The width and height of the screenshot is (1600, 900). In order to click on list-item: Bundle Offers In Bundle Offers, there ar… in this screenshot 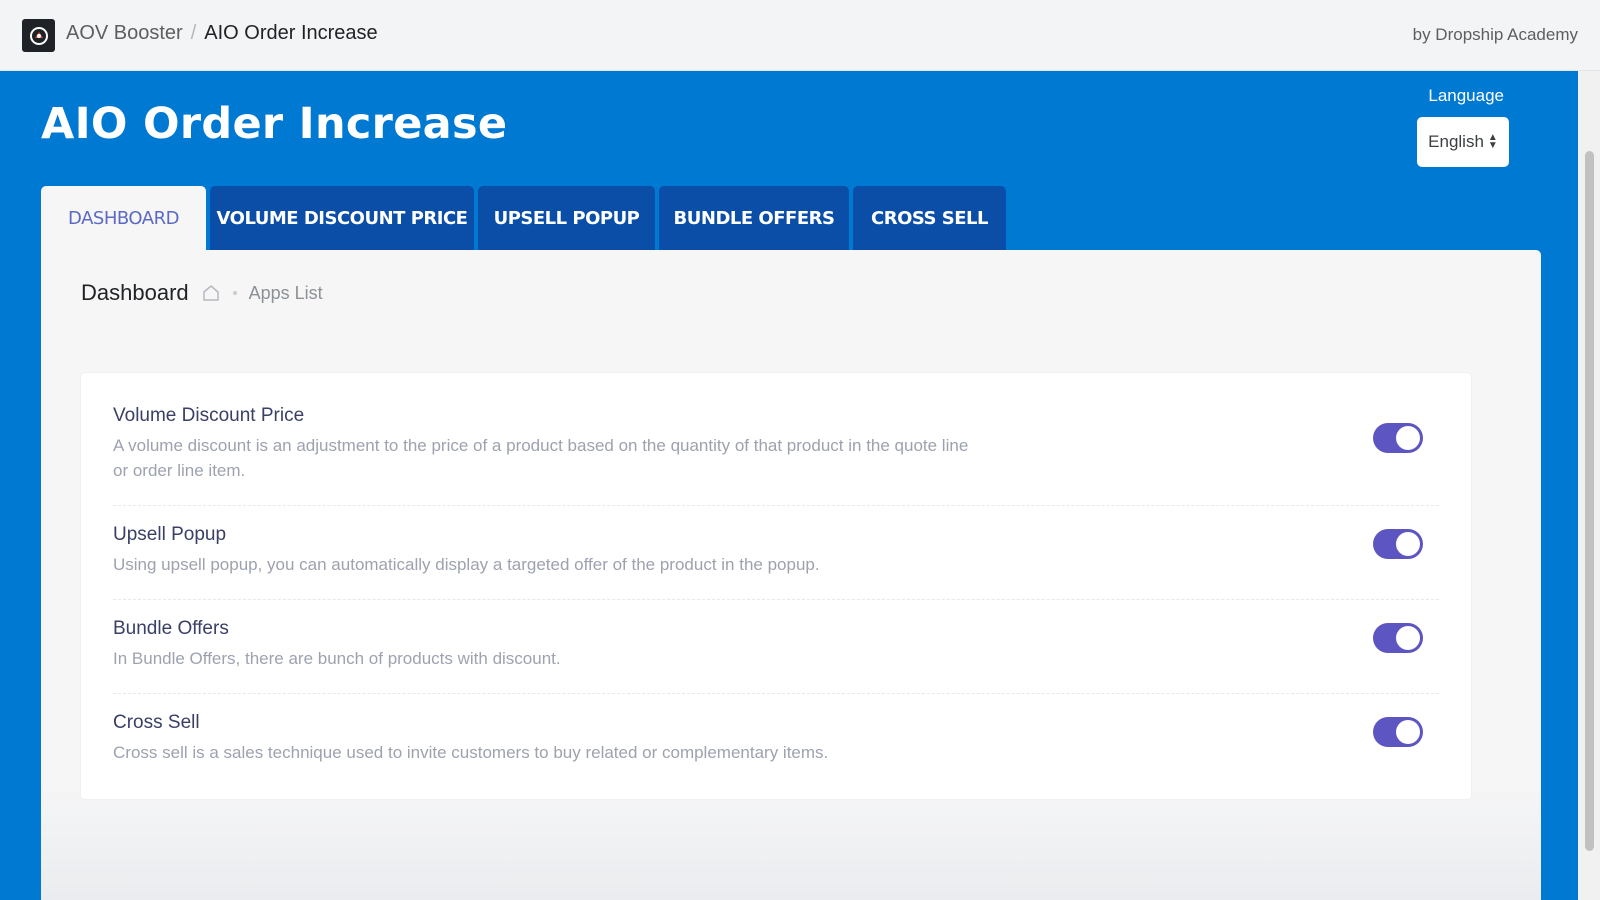, I will do `click(776, 644)`.